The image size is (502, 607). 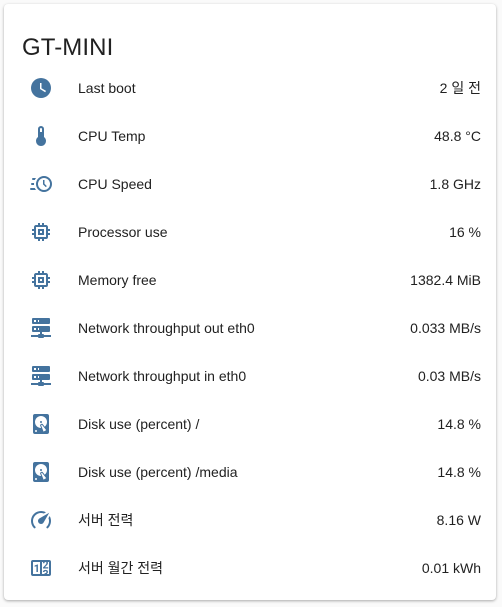 I want to click on entity-value: 0.033 MB/s, so click(x=445, y=328).